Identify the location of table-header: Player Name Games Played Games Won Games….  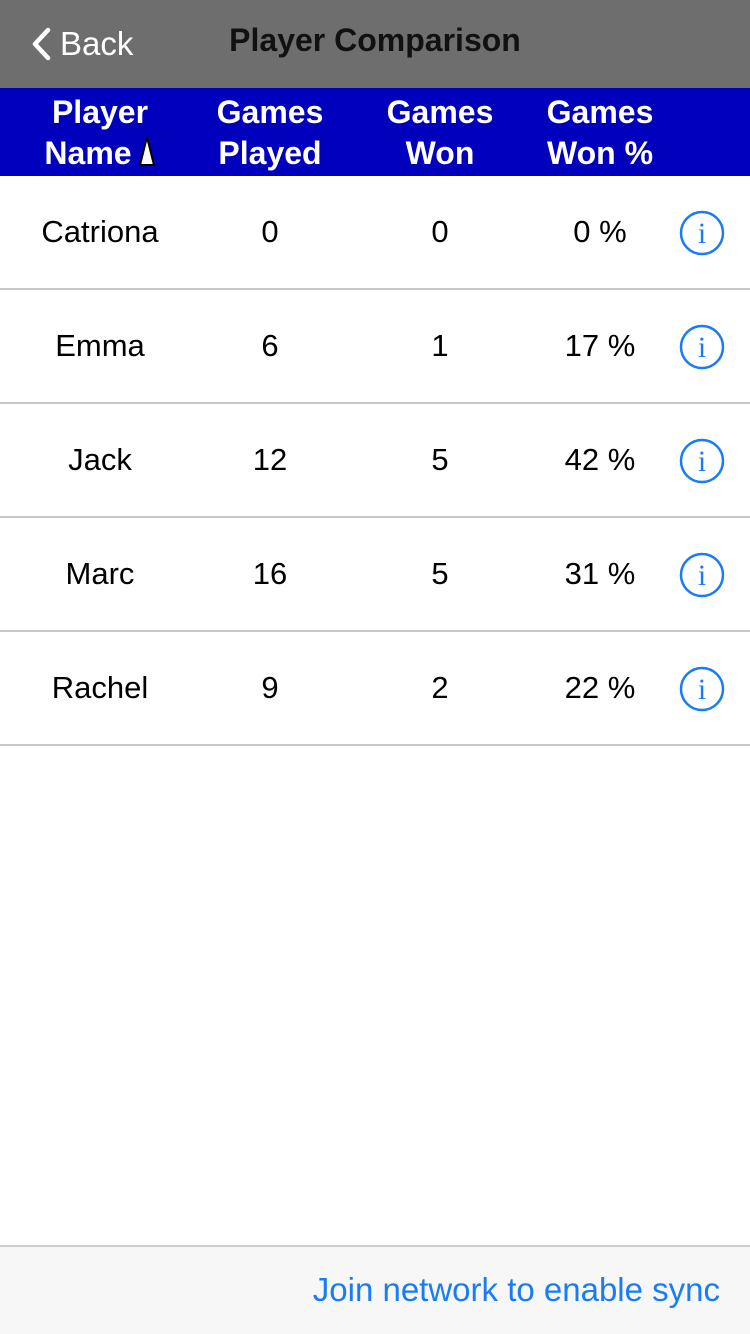
(375, 132).